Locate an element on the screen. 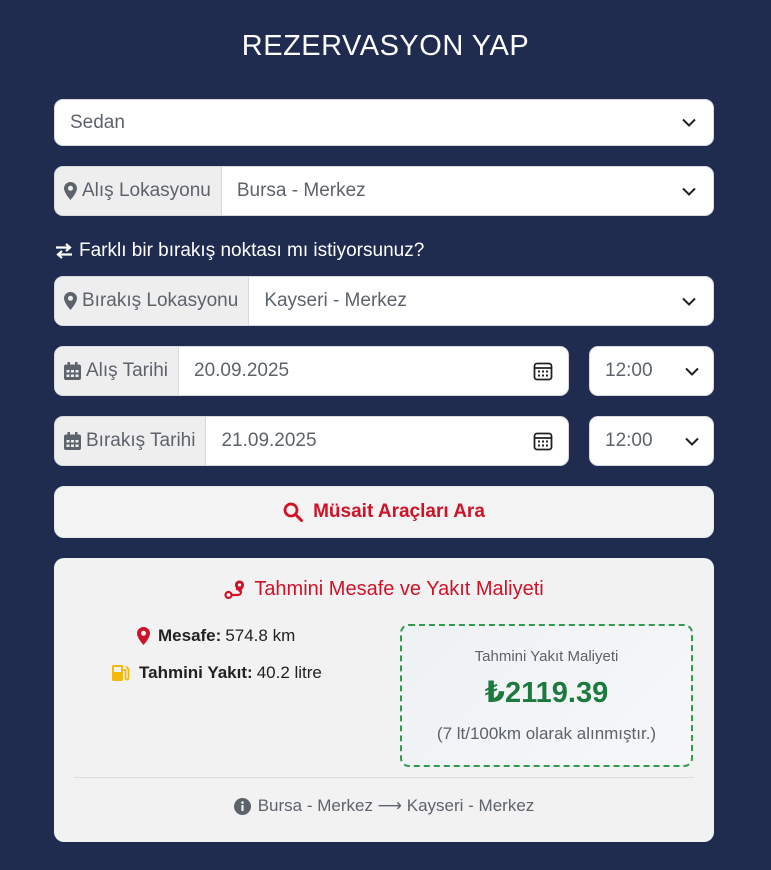 The height and width of the screenshot is (870, 771). search-button-label: Müsait Araçları Ara is located at coordinates (399, 511).